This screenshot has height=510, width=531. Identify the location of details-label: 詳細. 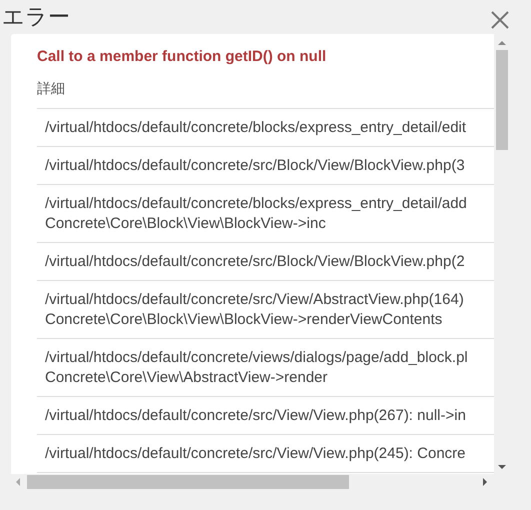
(51, 89).